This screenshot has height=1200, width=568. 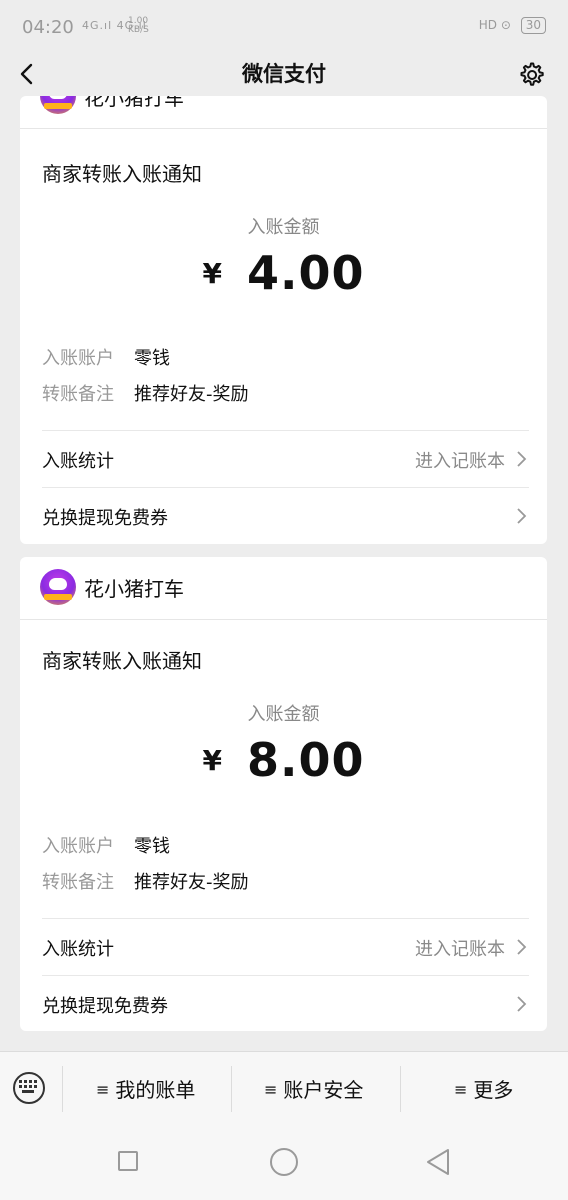 I want to click on nav-bar: 微信支付, so click(x=284, y=75).